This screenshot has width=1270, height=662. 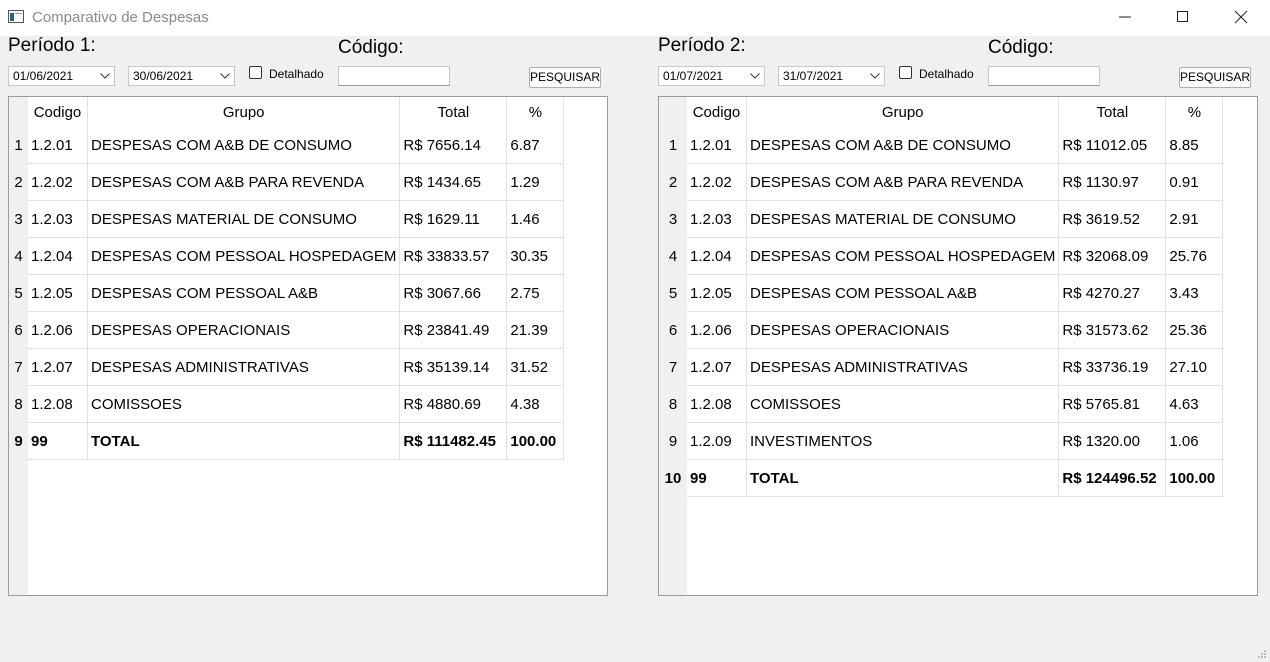 What do you see at coordinates (453, 256) in the screenshot?
I see `cell-total: R$ 33833.57` at bounding box center [453, 256].